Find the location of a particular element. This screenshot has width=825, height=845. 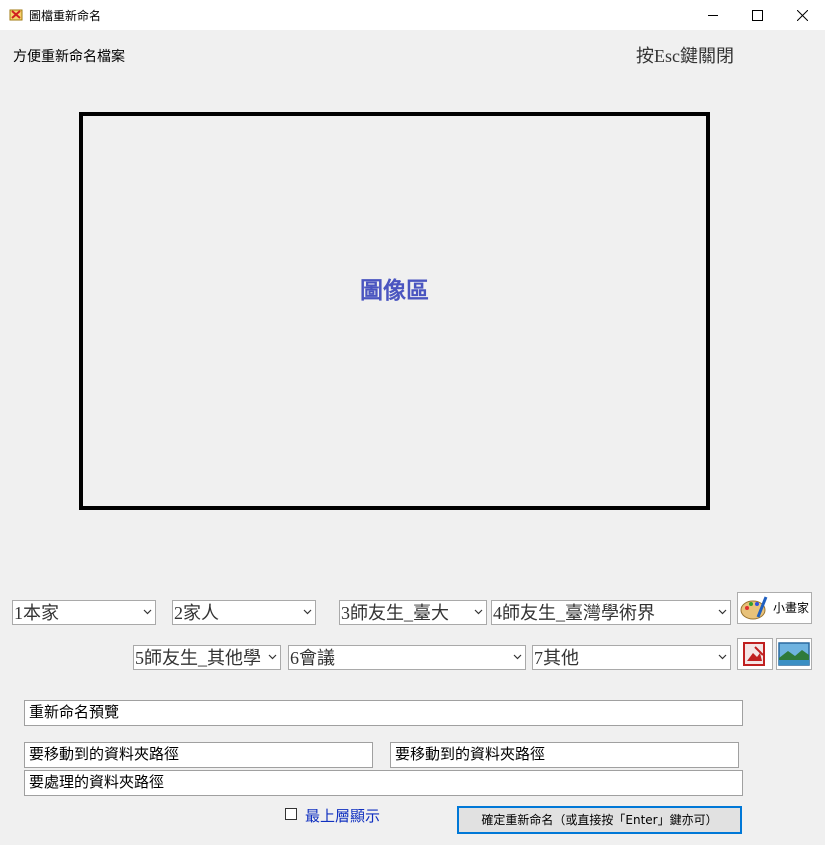

close-button is located at coordinates (802, 15).